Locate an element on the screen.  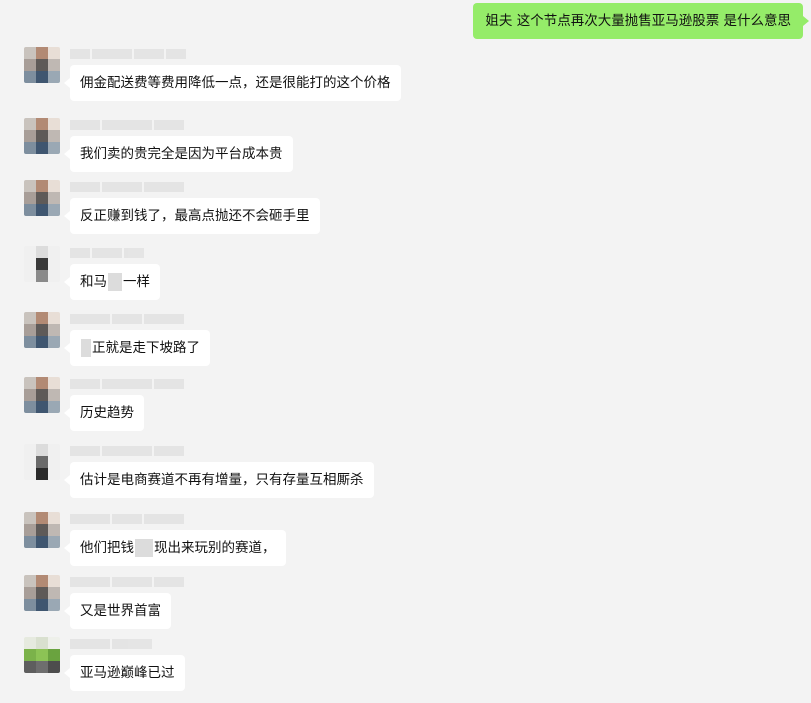
message-row: 亚马逊巅峰已过 is located at coordinates (405, 670).